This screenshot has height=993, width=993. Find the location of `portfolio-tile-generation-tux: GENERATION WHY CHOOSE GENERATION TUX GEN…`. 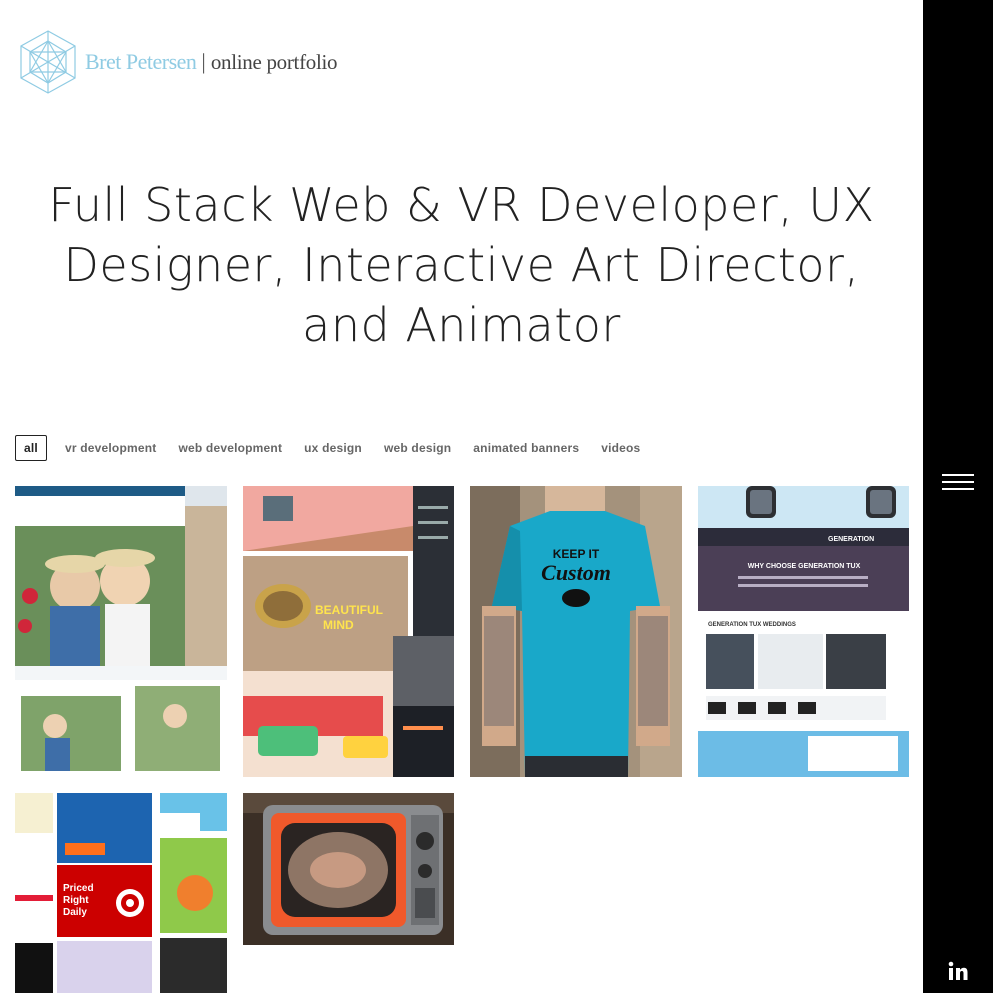

portfolio-tile-generation-tux: GENERATION WHY CHOOSE GENERATION TUX GEN… is located at coordinates (803, 631).